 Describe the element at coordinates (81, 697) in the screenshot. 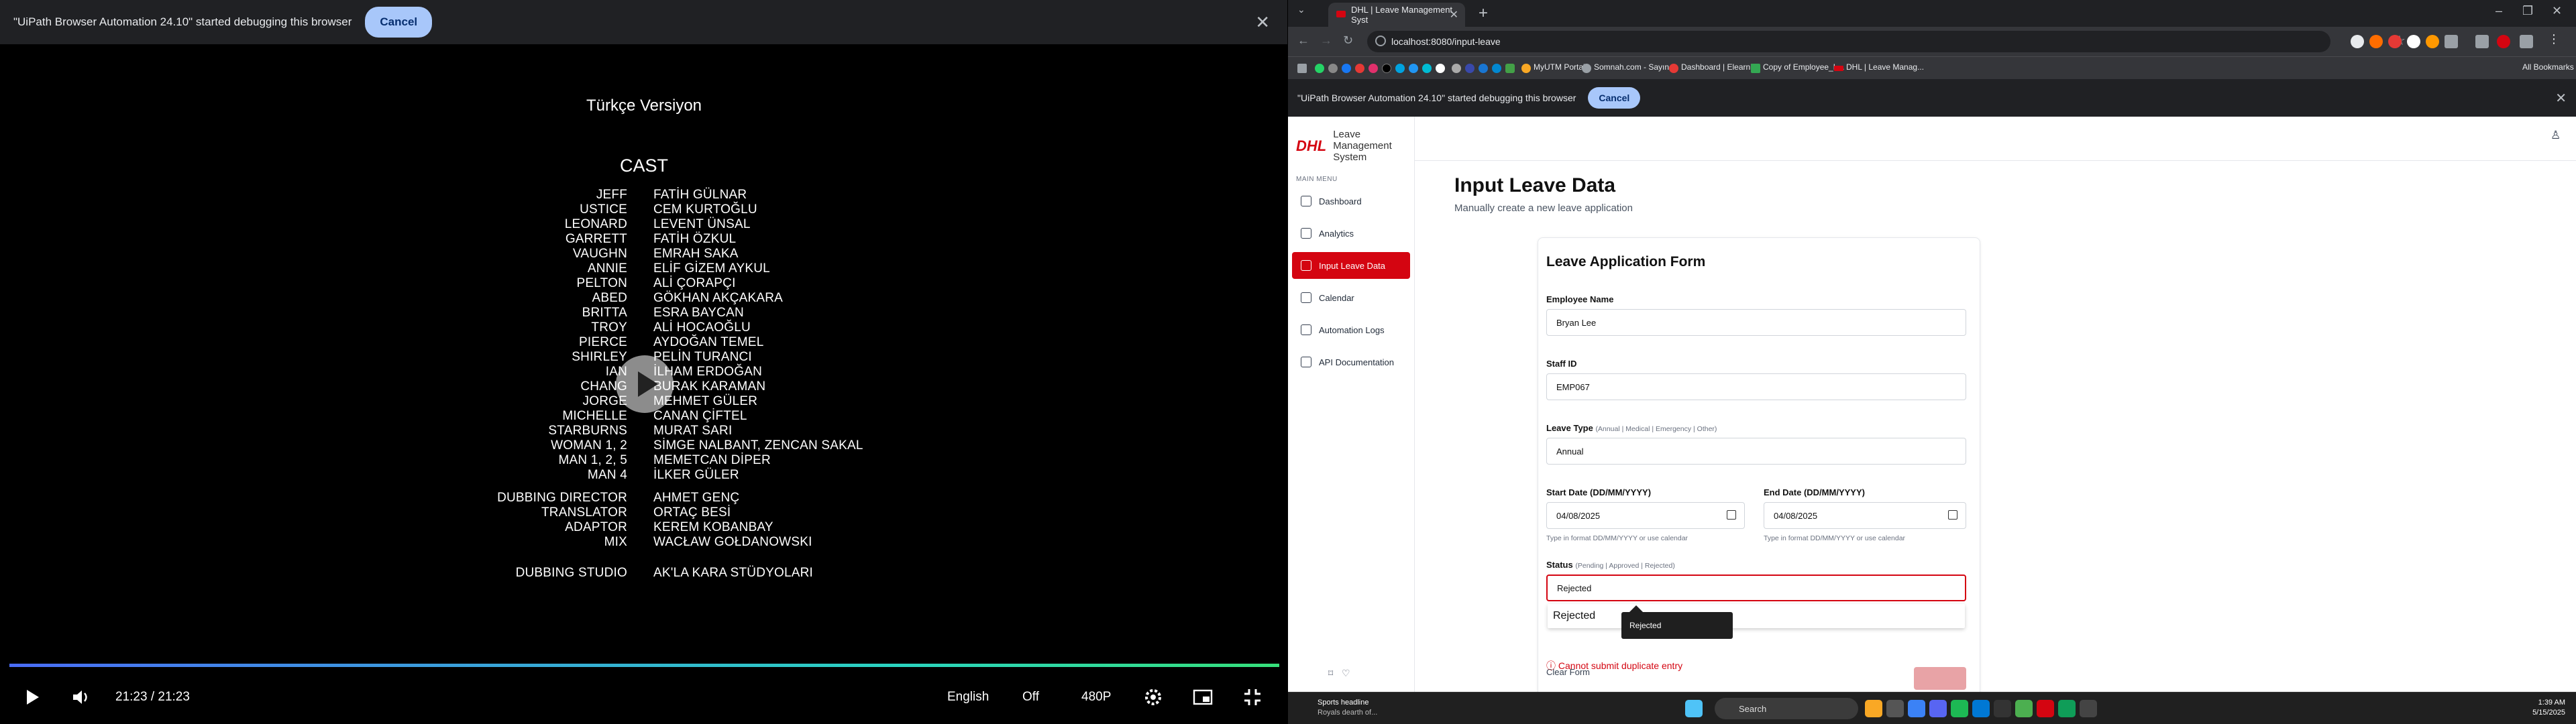

I see `volume-button` at that location.